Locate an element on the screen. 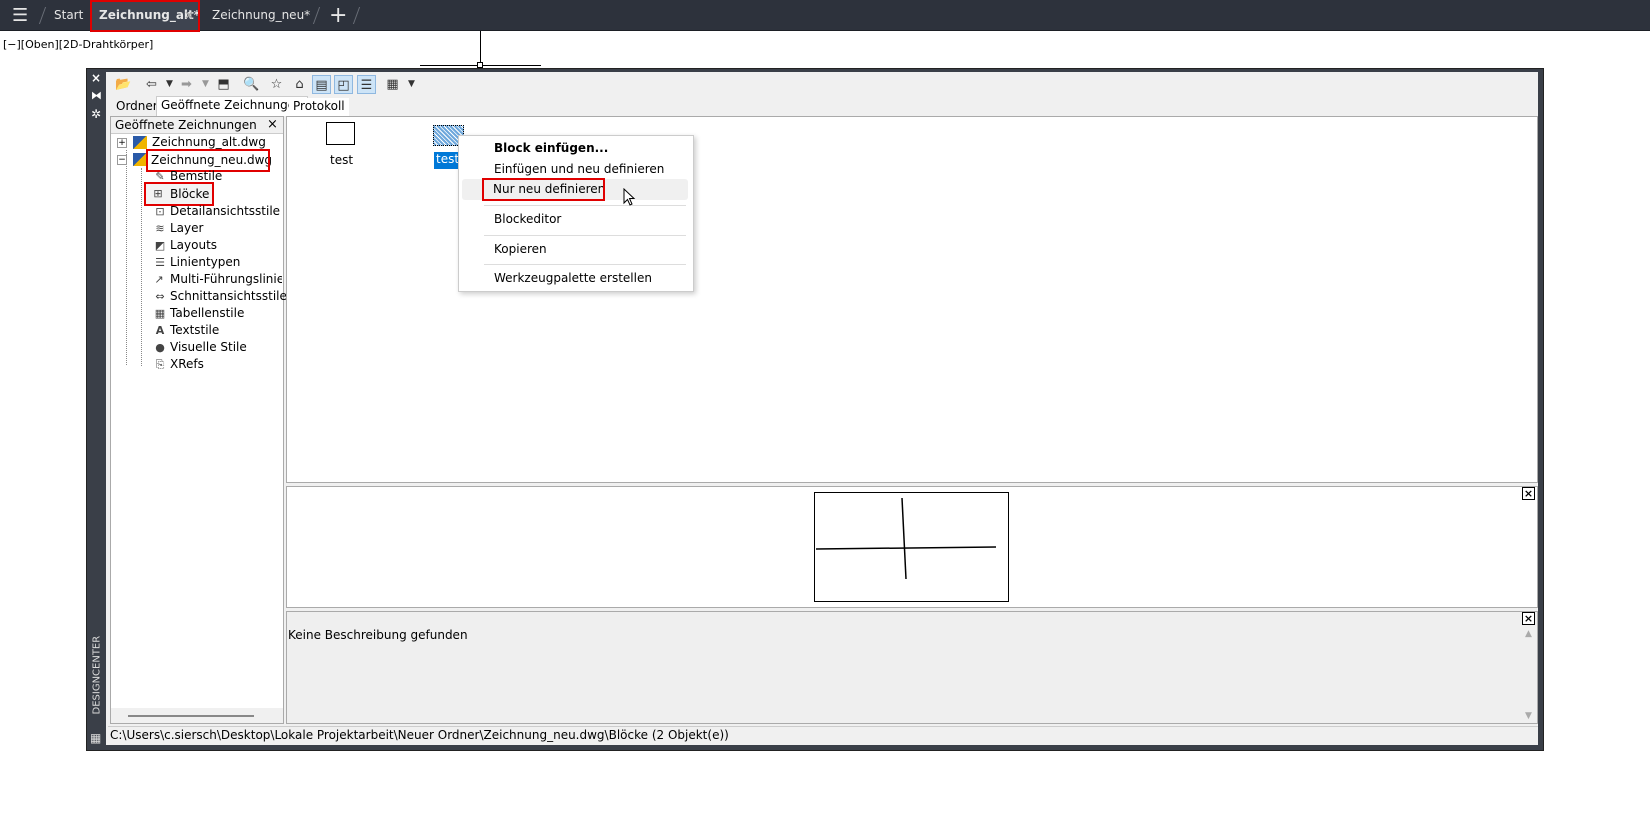 The height and width of the screenshot is (817, 1650). block-thumbnail-test is located at coordinates (340, 133).